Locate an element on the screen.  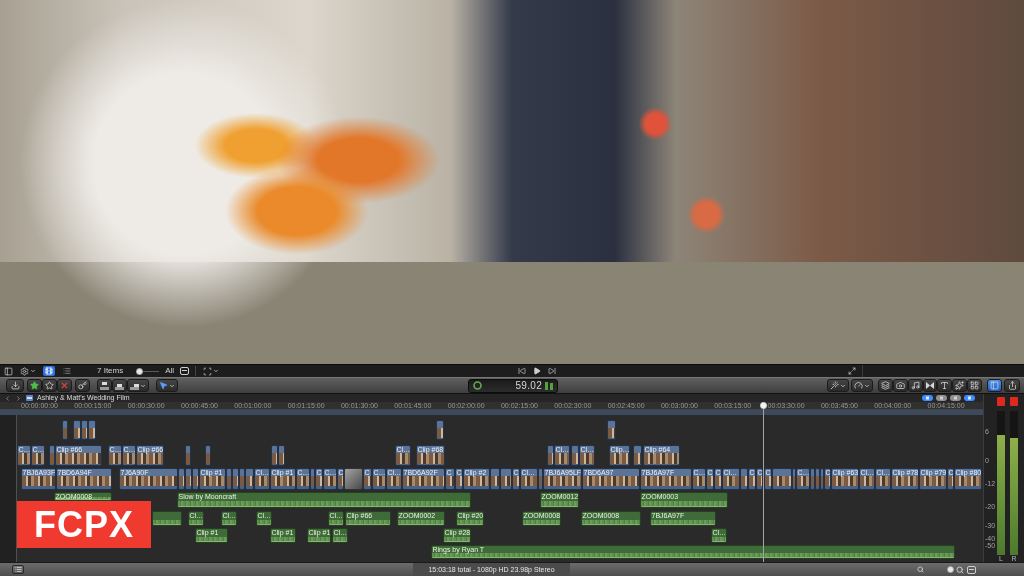
logo-badge: FCPX is located at coordinates (84, 524).